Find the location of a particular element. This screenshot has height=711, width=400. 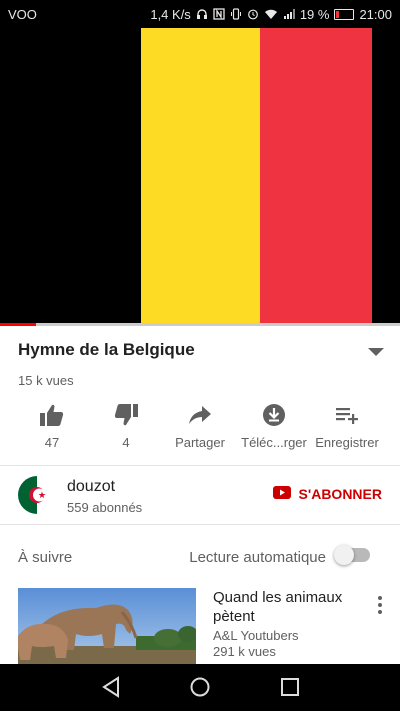

flag-stripe-red is located at coordinates (316, 177).